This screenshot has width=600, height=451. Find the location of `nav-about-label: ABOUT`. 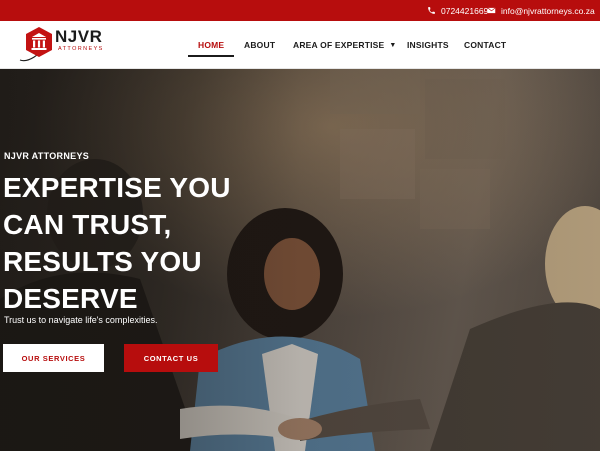

nav-about-label: ABOUT is located at coordinates (260, 45).